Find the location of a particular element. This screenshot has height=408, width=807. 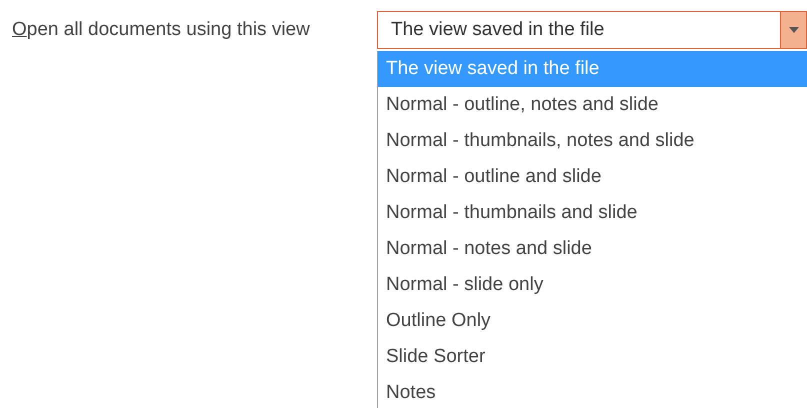

dropdown-button is located at coordinates (793, 30).